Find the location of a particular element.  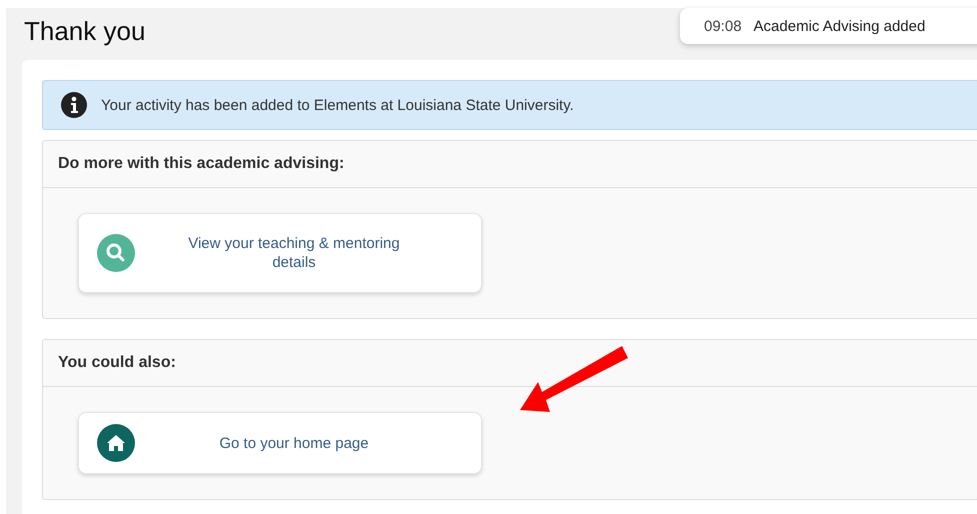

page-title: Thank you is located at coordinates (85, 31).